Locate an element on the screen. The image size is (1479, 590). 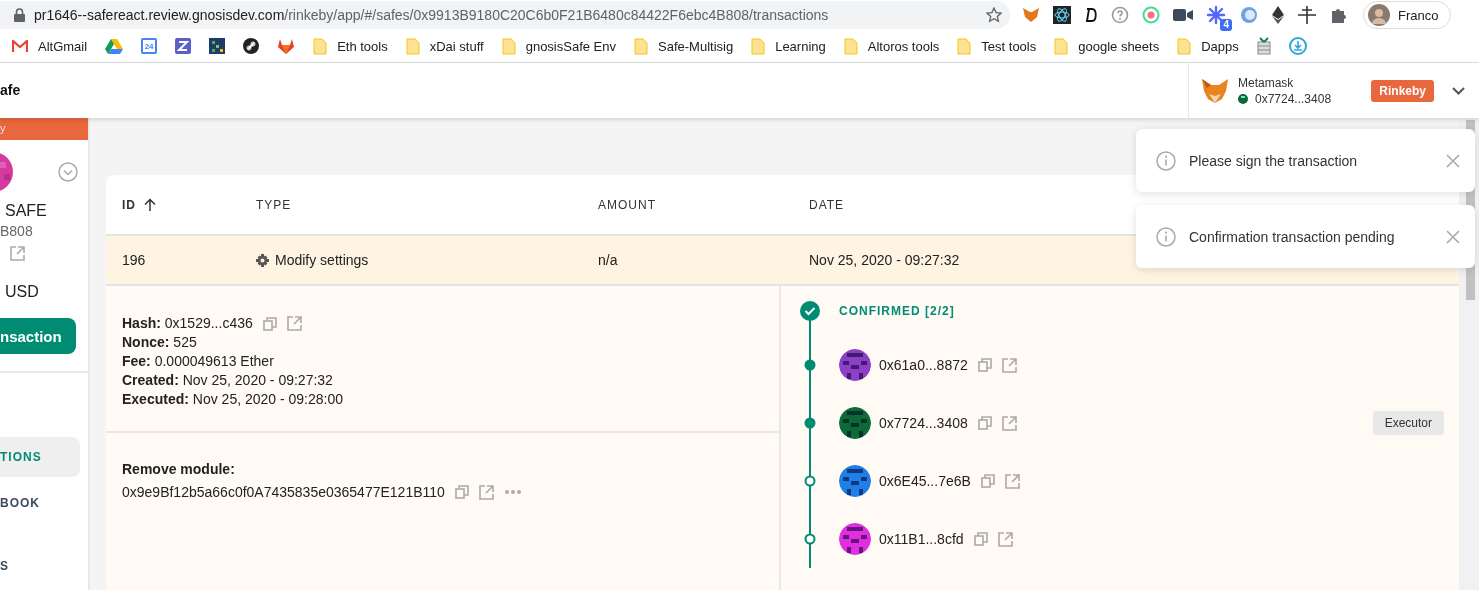
grid-icon is located at coordinates (217, 46).